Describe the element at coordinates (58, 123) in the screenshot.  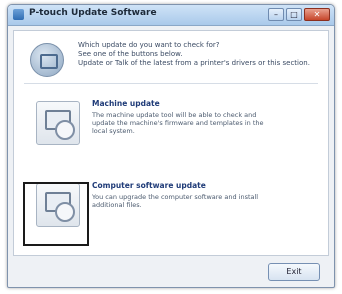
I see `machine-update-icon` at that location.